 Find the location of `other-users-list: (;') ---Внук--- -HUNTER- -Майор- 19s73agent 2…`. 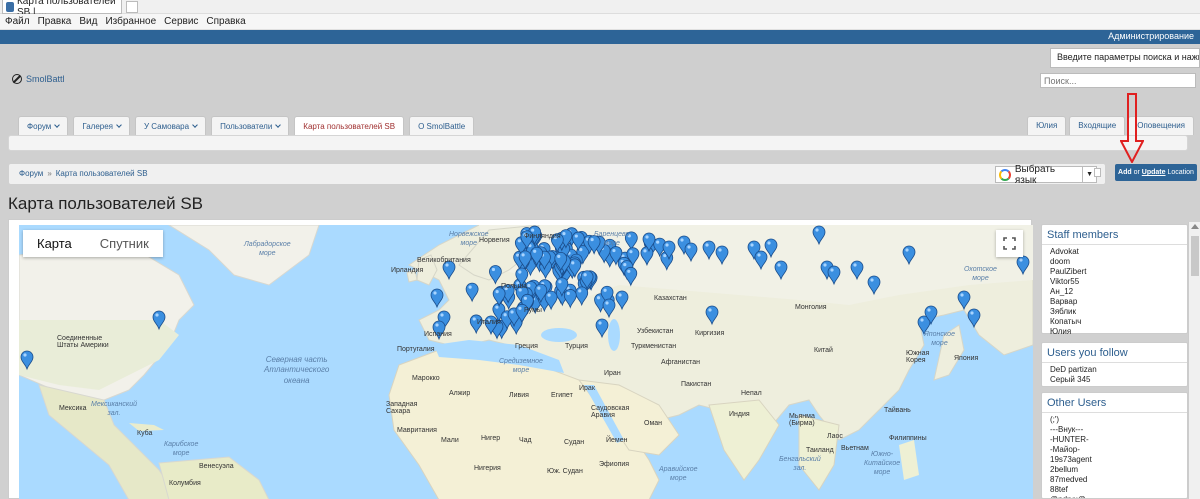

other-users-list: (;') ---Внук--- -HUNTER- -Майор- 19s73agent 2… is located at coordinates (1114, 455).